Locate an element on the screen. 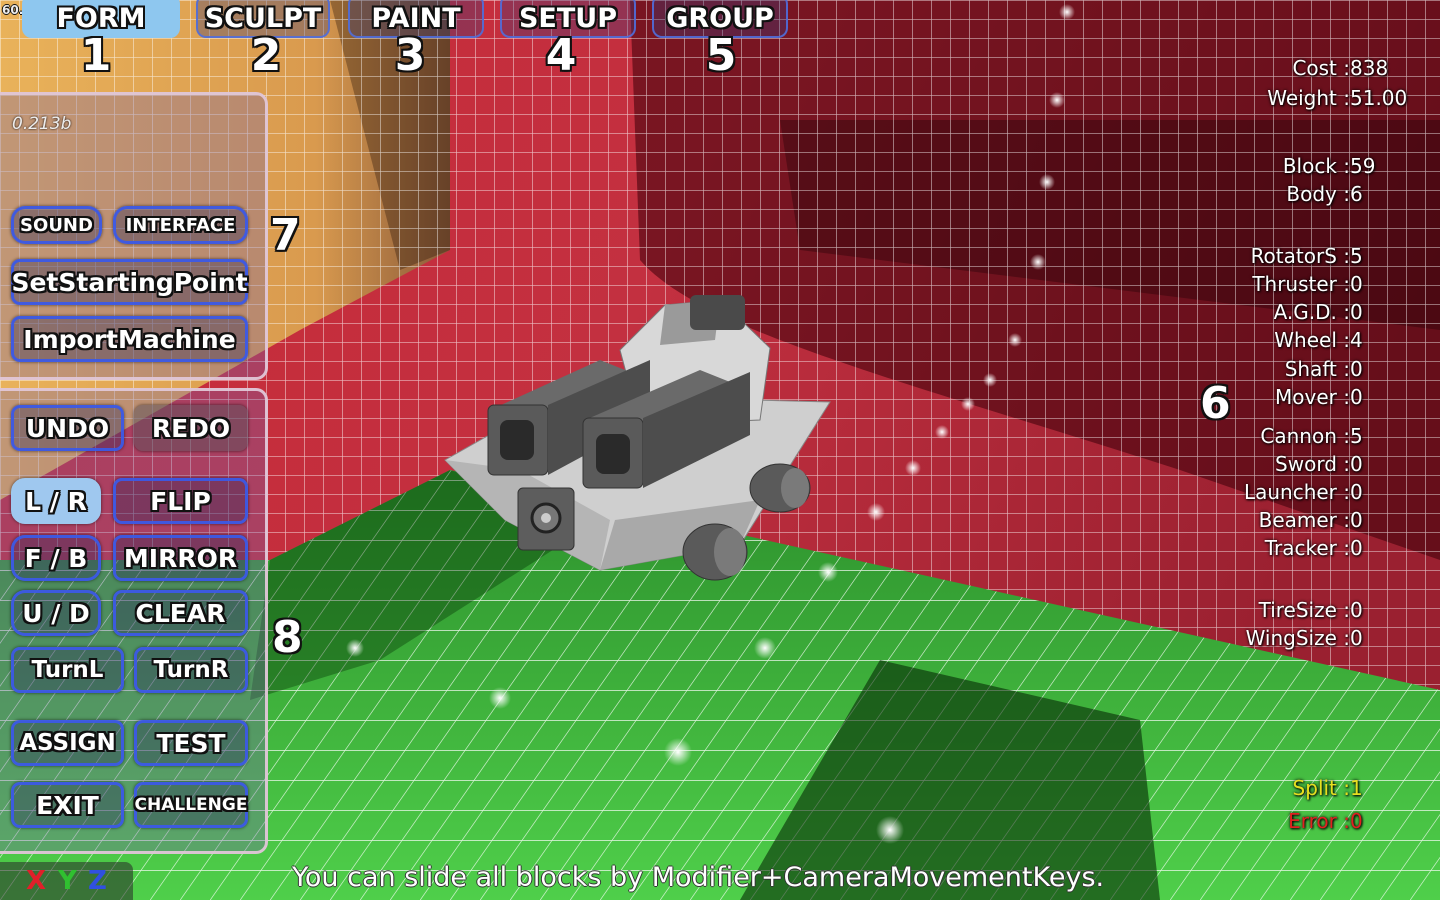 This screenshot has width=1440, height=900. import-machine-label: ImportMachine is located at coordinates (129, 339).